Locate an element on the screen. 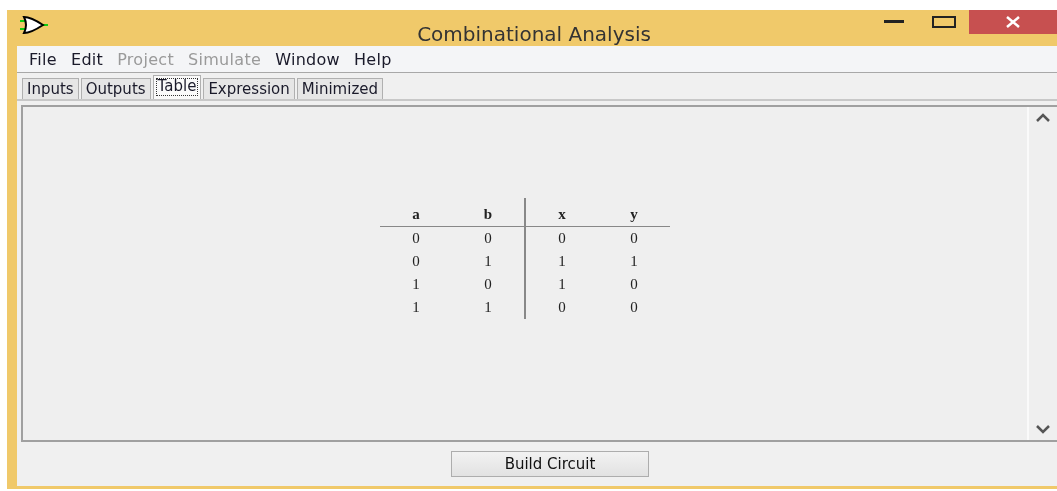 Image resolution: width=1057 pixels, height=491 pixels. build-circuit-button: Build Circuit is located at coordinates (550, 464).